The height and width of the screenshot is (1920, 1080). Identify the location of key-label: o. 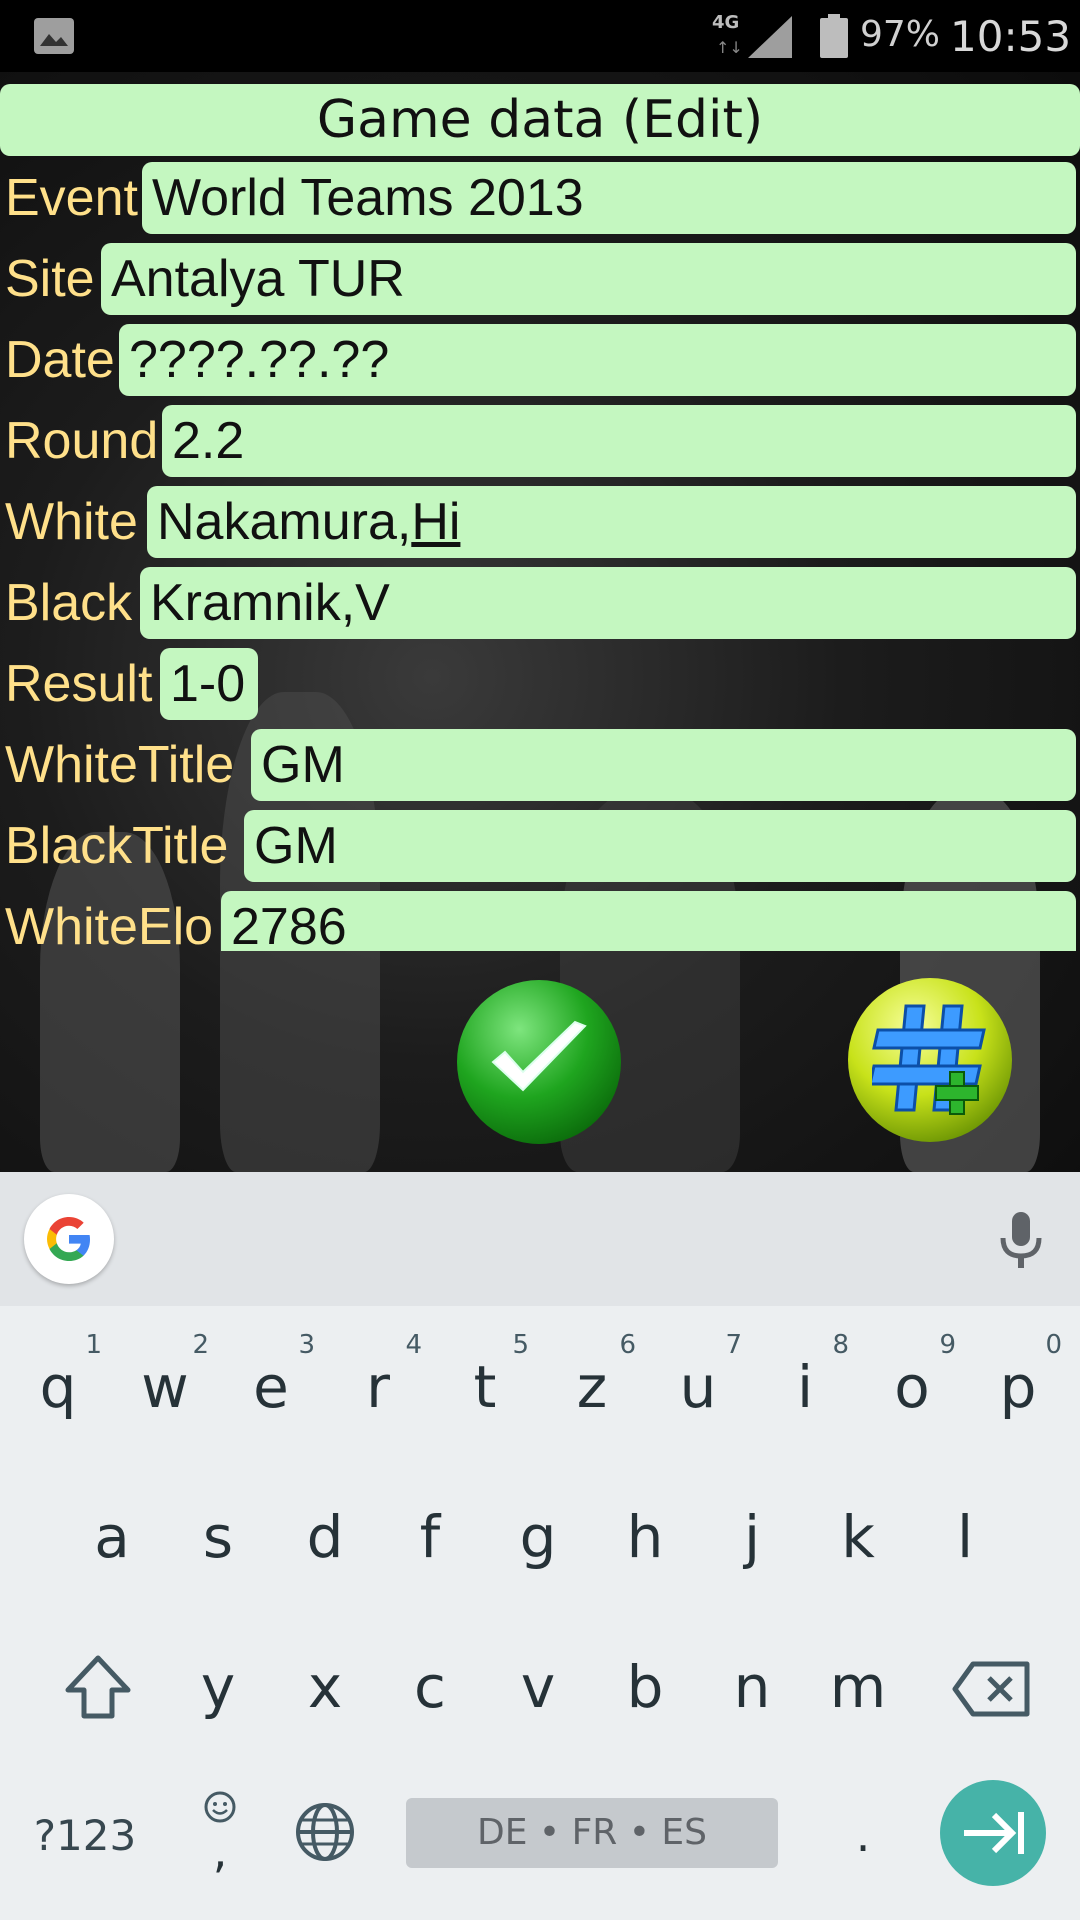
(912, 1387).